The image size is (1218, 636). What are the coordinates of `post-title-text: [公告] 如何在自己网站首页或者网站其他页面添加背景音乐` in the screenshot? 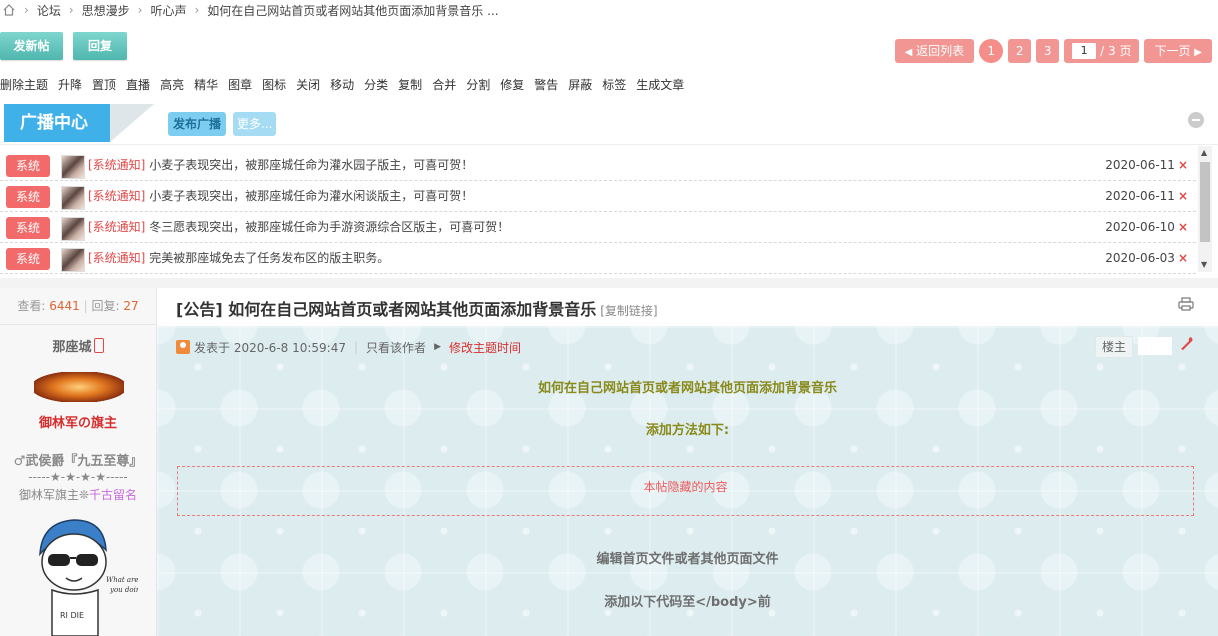 It's located at (386, 309).